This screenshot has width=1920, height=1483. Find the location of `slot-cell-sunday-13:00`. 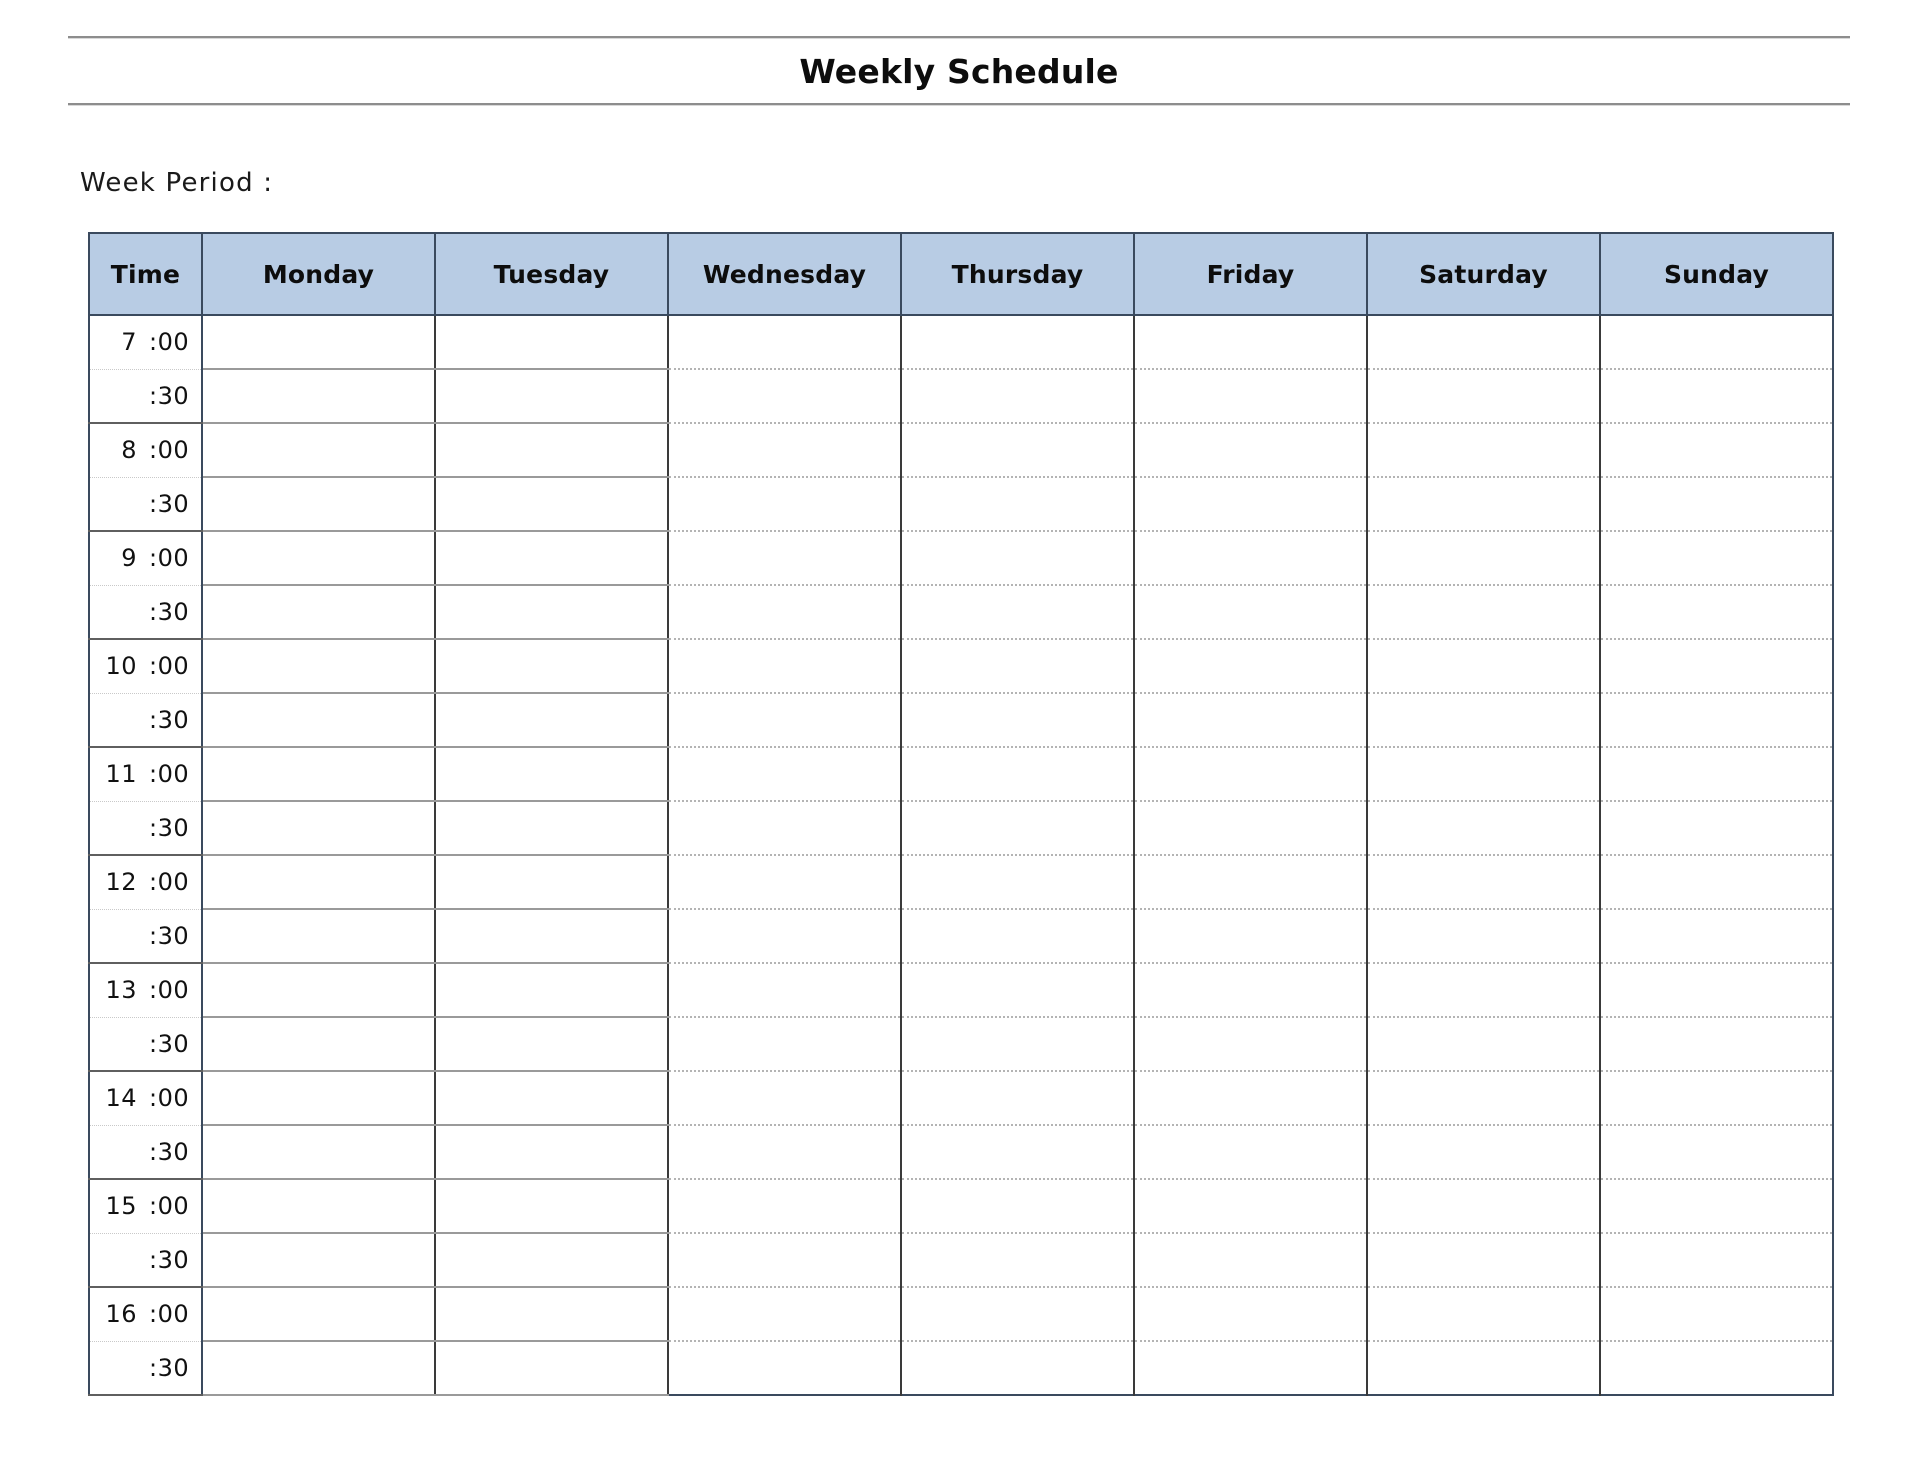

slot-cell-sunday-13:00 is located at coordinates (1716, 990).